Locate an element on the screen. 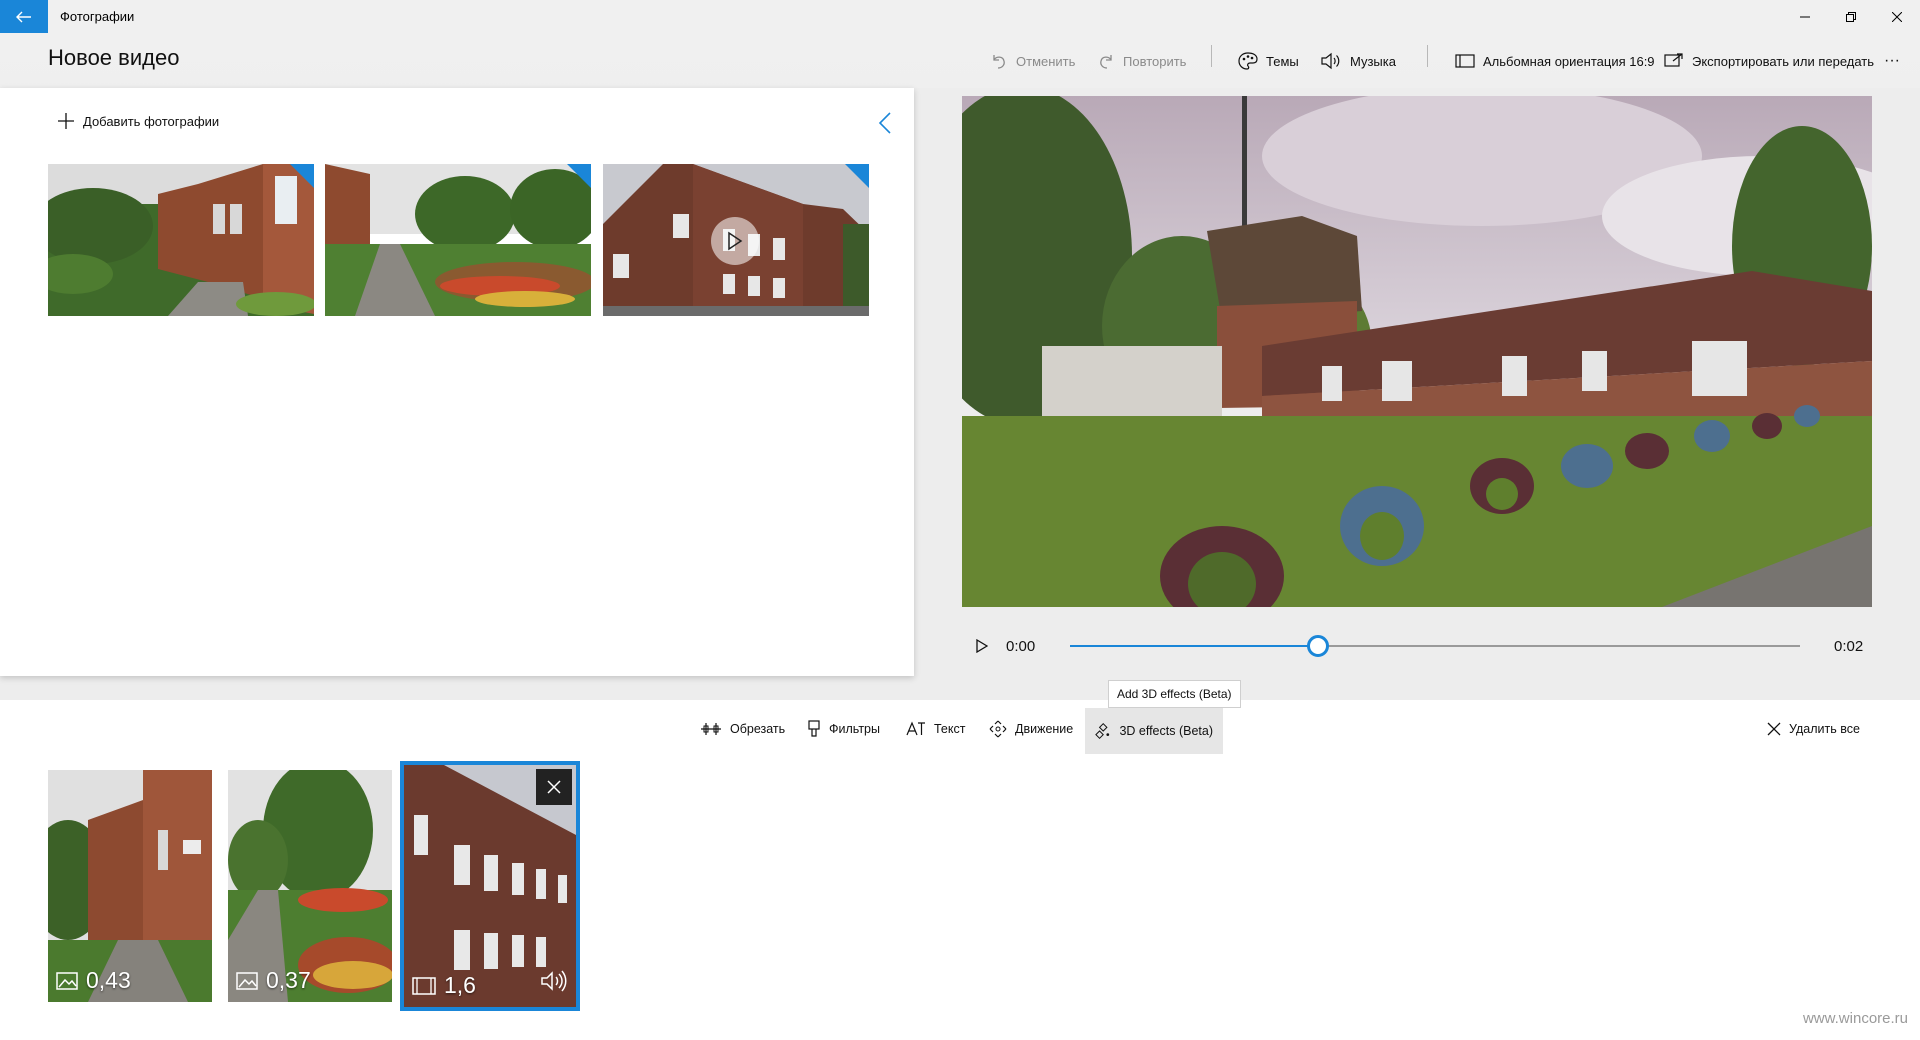  export-label: Экспортировать или передать is located at coordinates (1783, 61).